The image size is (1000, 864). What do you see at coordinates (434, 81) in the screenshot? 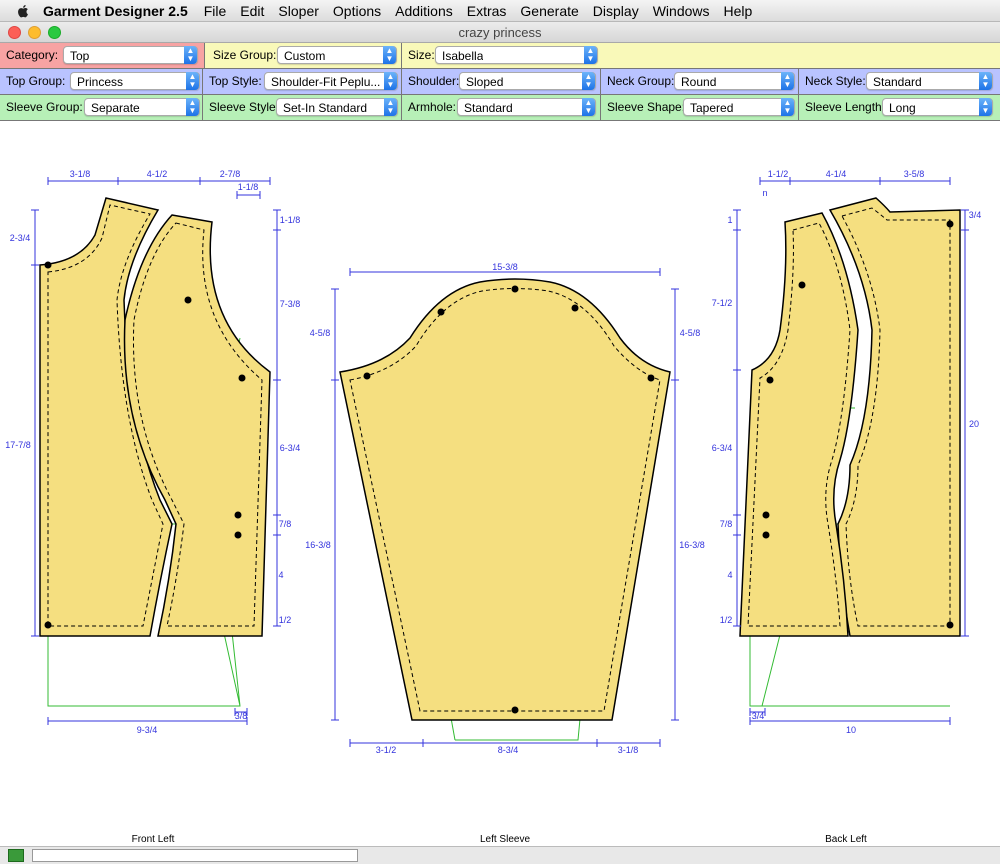
I see `shoulder-label: Shoulder:` at bounding box center [434, 81].